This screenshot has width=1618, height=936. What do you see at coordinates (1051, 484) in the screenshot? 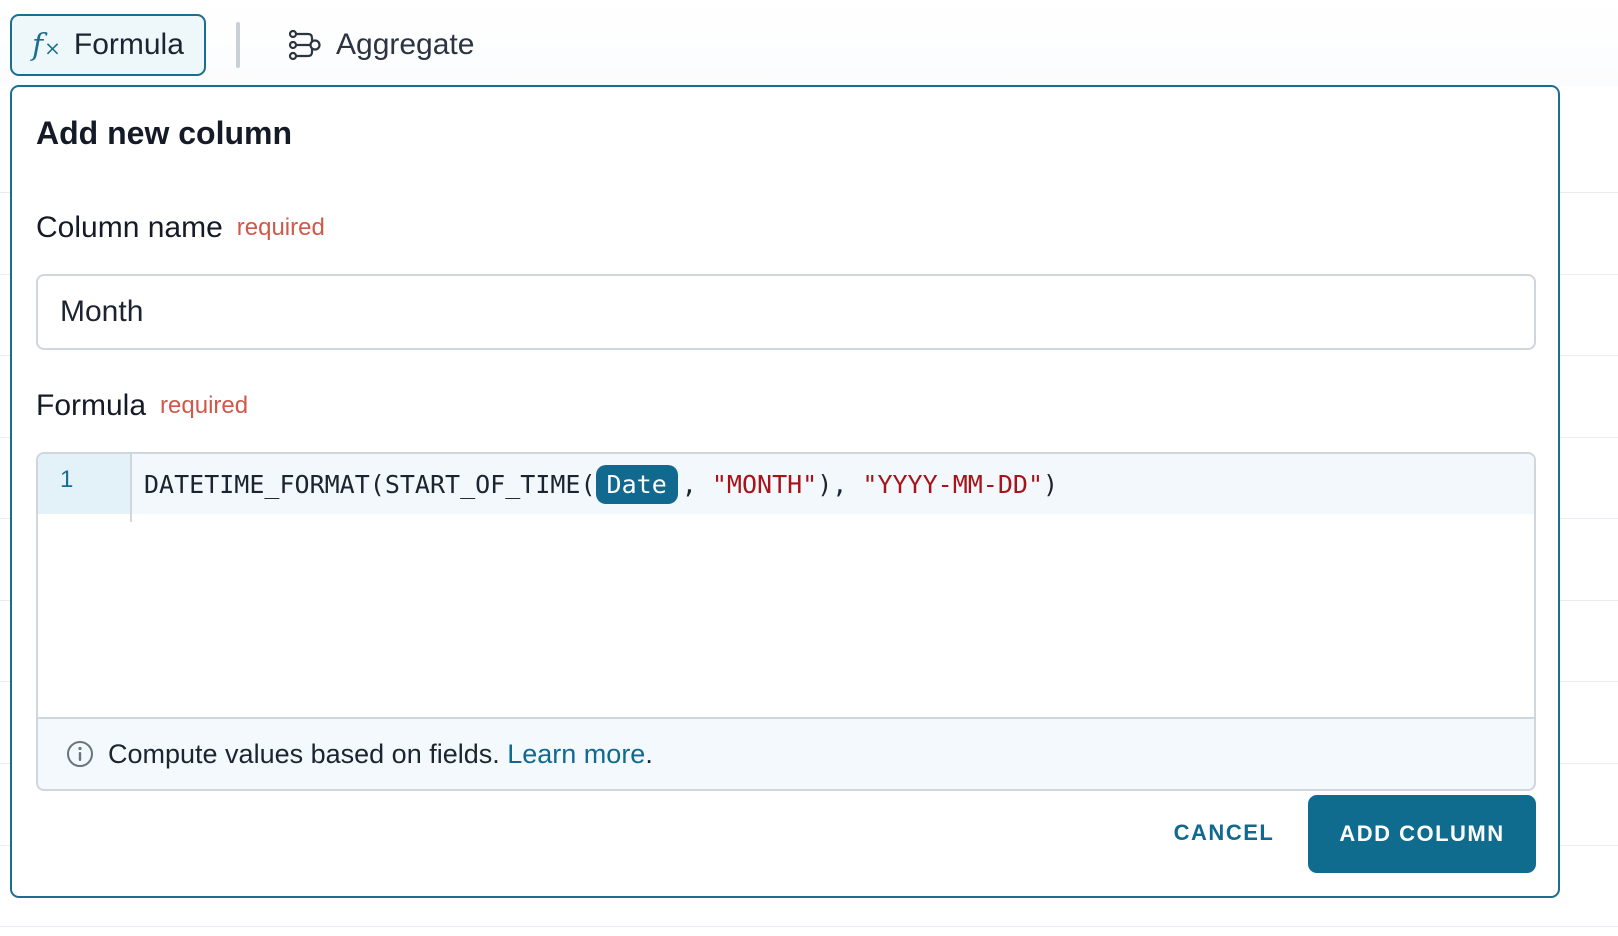
I see `code-suffix: )` at bounding box center [1051, 484].